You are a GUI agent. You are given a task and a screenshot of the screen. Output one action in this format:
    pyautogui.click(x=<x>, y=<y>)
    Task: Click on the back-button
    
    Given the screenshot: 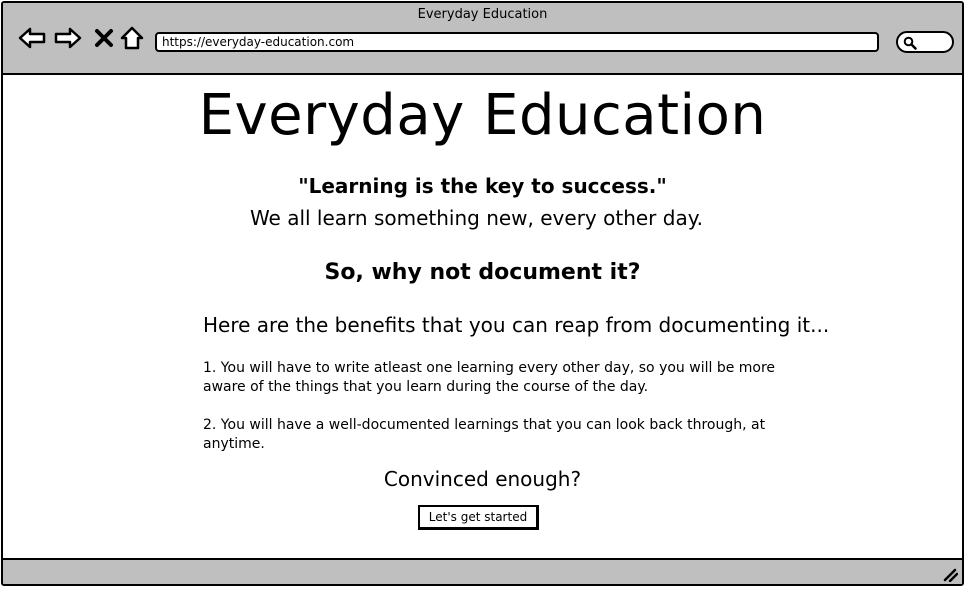 What is the action you would take?
    pyautogui.click(x=32, y=38)
    